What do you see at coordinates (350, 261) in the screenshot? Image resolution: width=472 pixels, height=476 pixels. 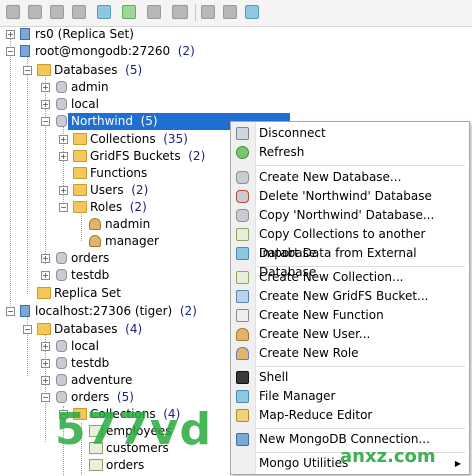 I see `menu-item-import-data: Import Data from External Database` at bounding box center [350, 261].